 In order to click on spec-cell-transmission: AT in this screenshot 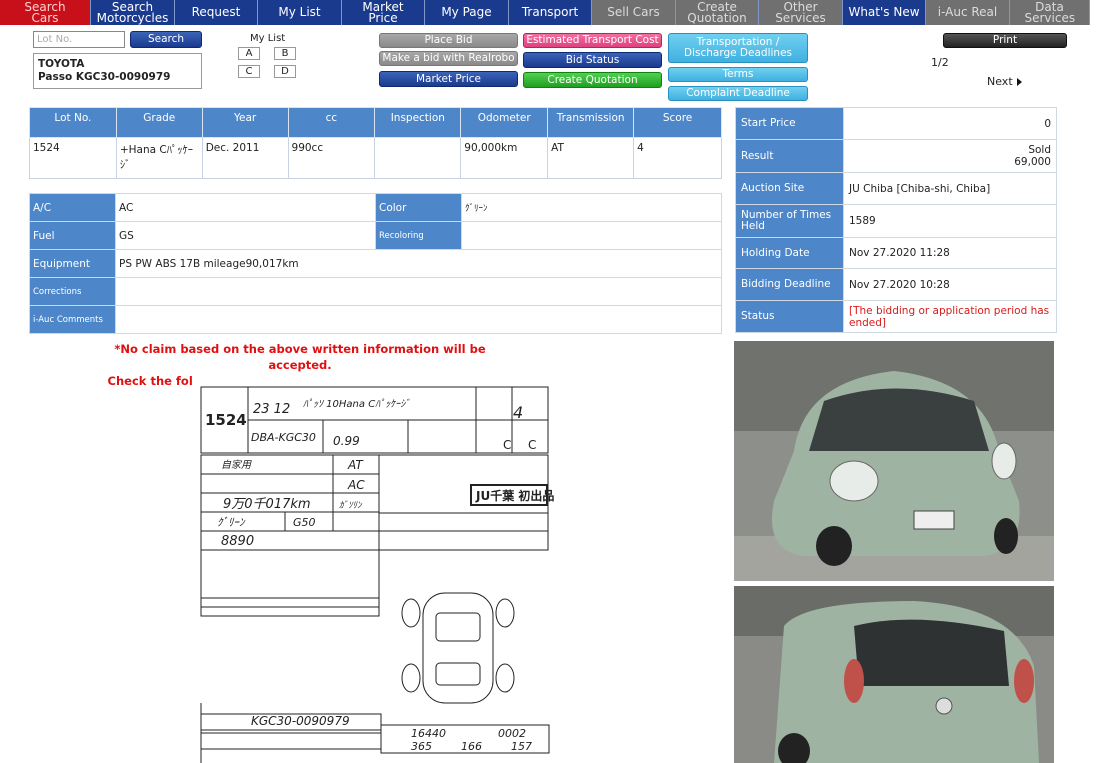, I will do `click(591, 158)`.